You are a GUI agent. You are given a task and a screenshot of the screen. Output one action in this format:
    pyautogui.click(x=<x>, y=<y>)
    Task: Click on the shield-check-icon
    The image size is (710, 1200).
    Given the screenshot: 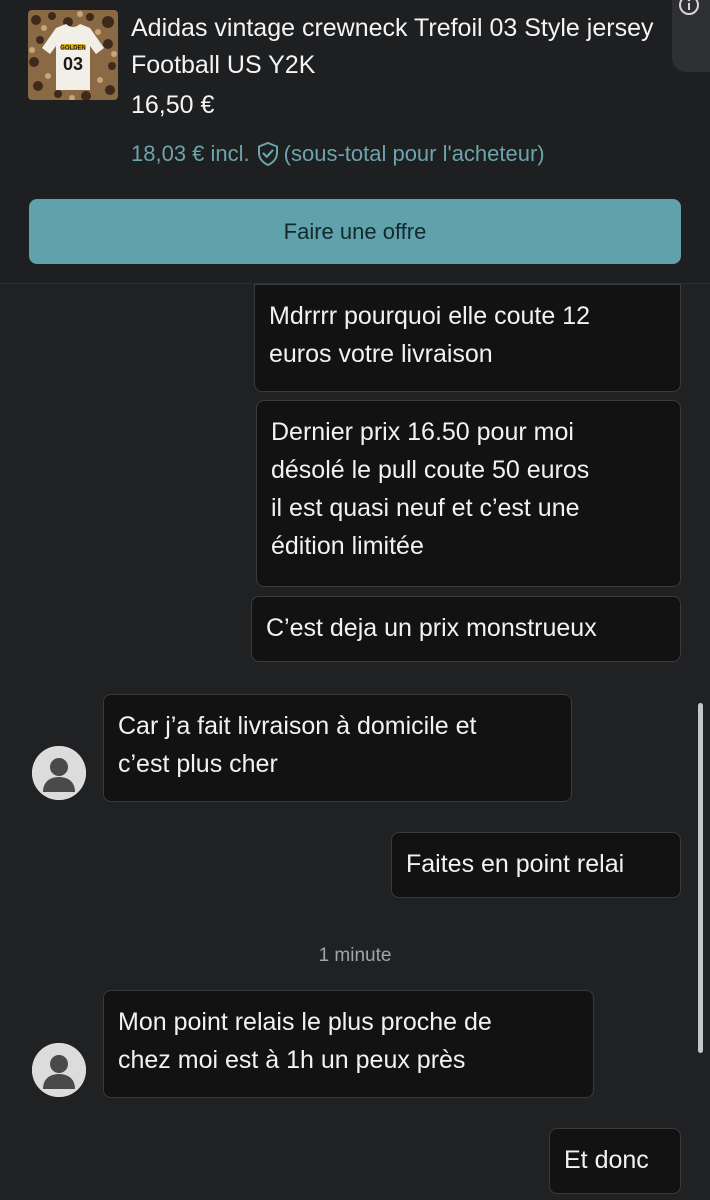 What is the action you would take?
    pyautogui.click(x=268, y=154)
    